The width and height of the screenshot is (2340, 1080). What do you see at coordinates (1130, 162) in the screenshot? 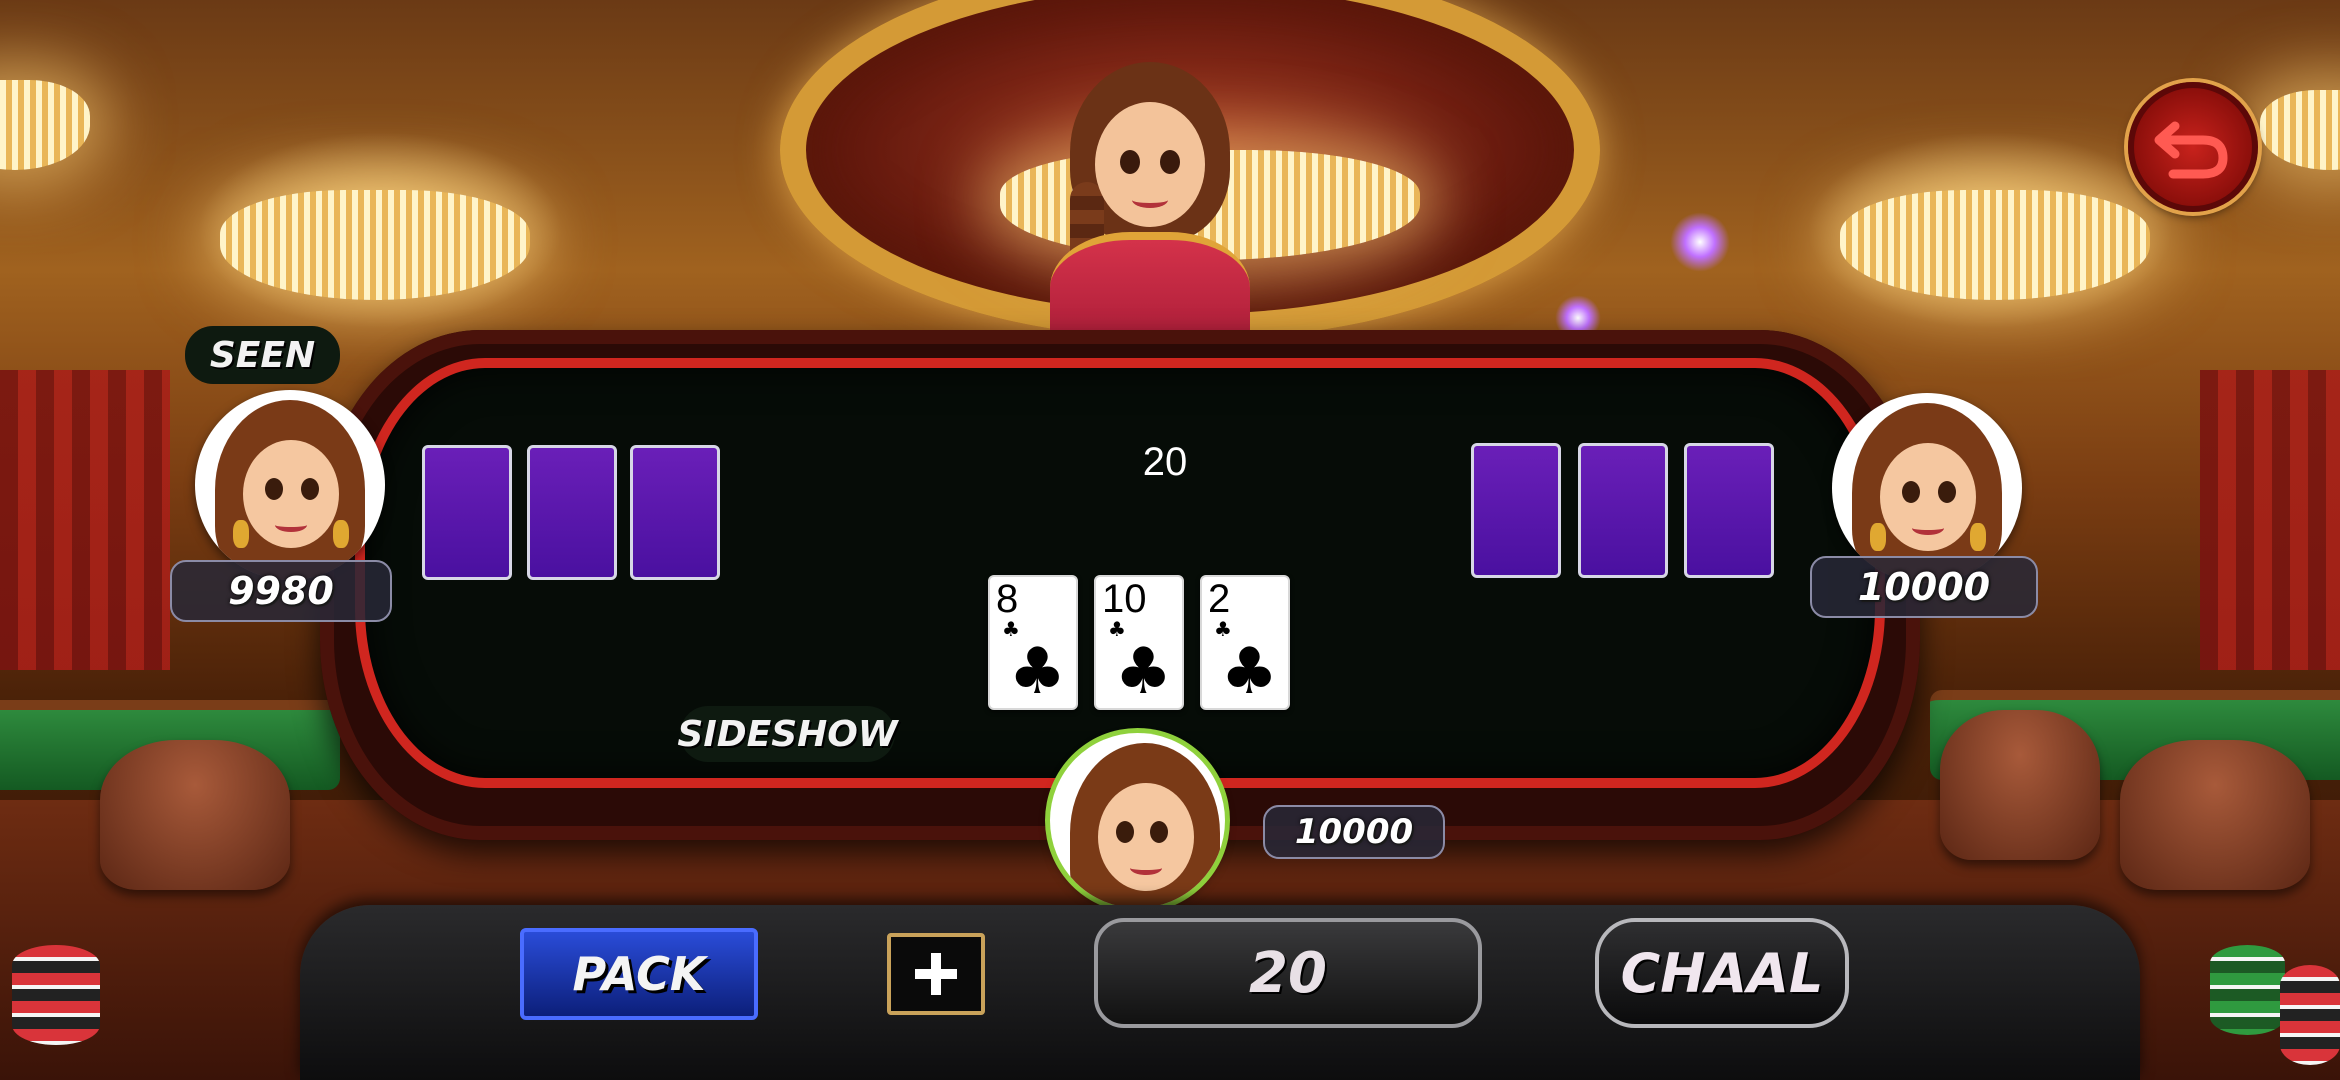
I see `dealer-eye-left` at bounding box center [1130, 162].